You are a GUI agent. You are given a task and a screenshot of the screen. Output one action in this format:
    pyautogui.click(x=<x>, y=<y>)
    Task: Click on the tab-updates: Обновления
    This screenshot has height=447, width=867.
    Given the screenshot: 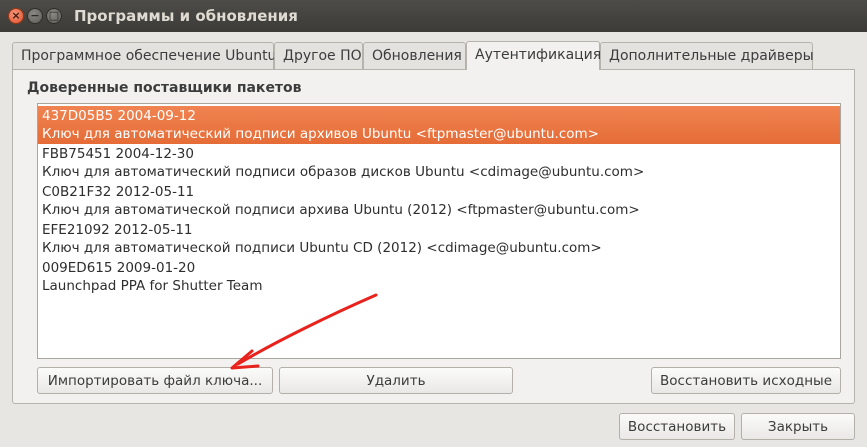 What is the action you would take?
    pyautogui.click(x=414, y=55)
    